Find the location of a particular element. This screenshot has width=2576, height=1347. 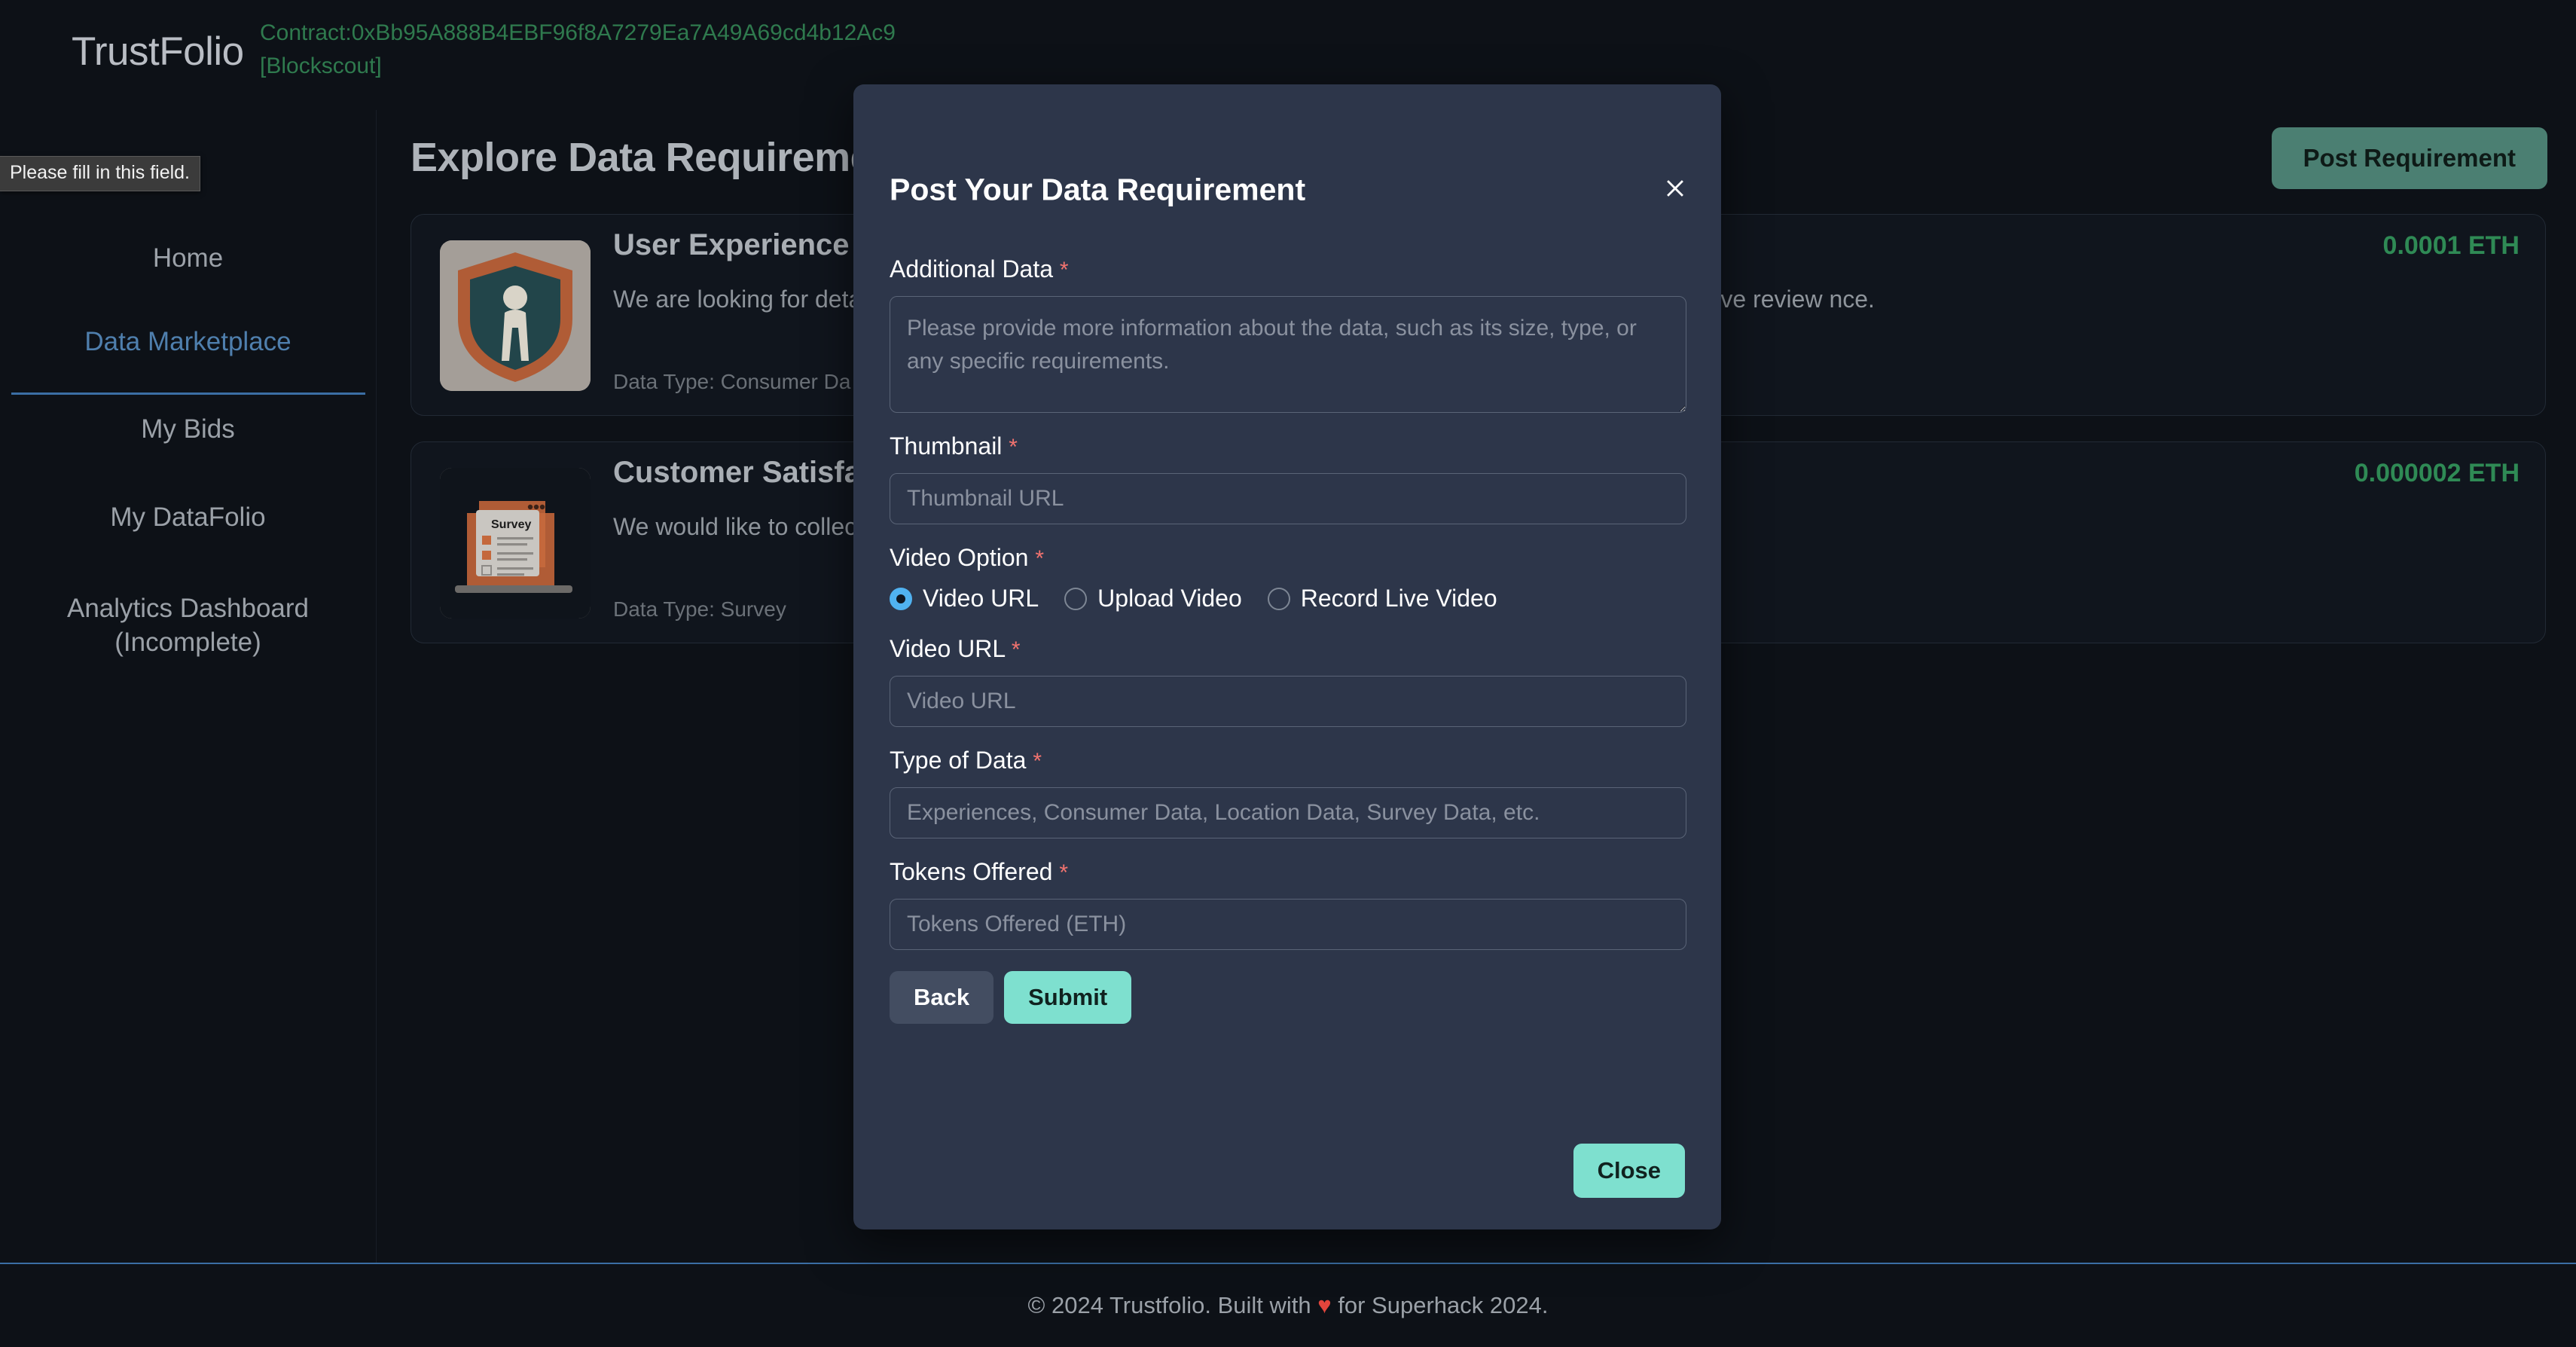

thumbnail-url-input is located at coordinates (1288, 498).